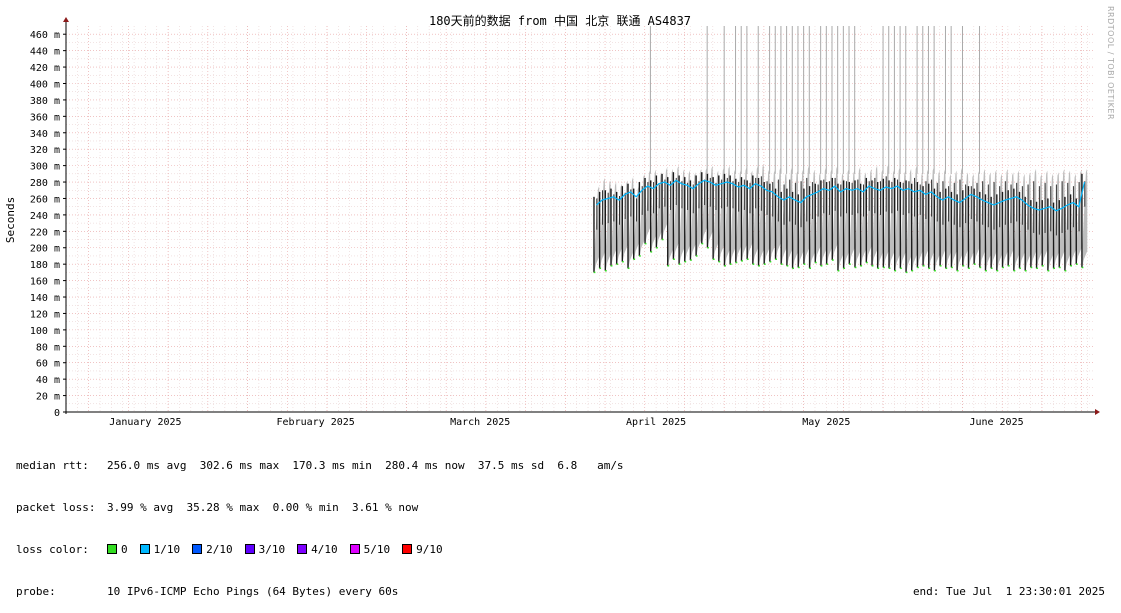  What do you see at coordinates (45, 282) in the screenshot?
I see `y-tick-label: 160 m` at bounding box center [45, 282].